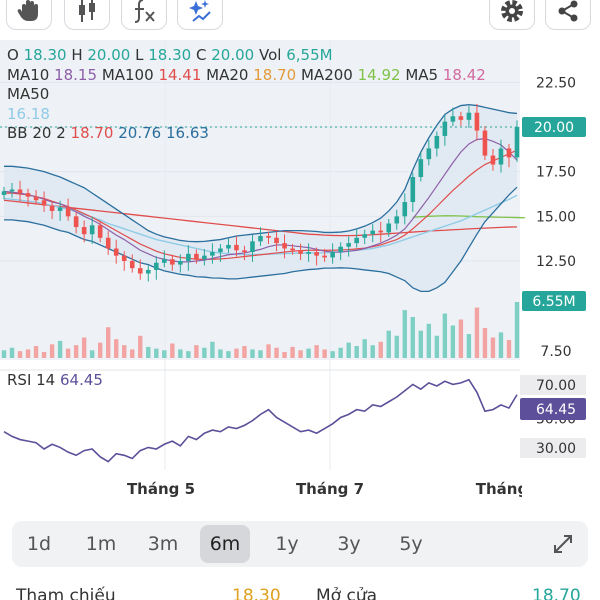 The image size is (600, 600). I want to click on period-3y: 3y, so click(349, 544).